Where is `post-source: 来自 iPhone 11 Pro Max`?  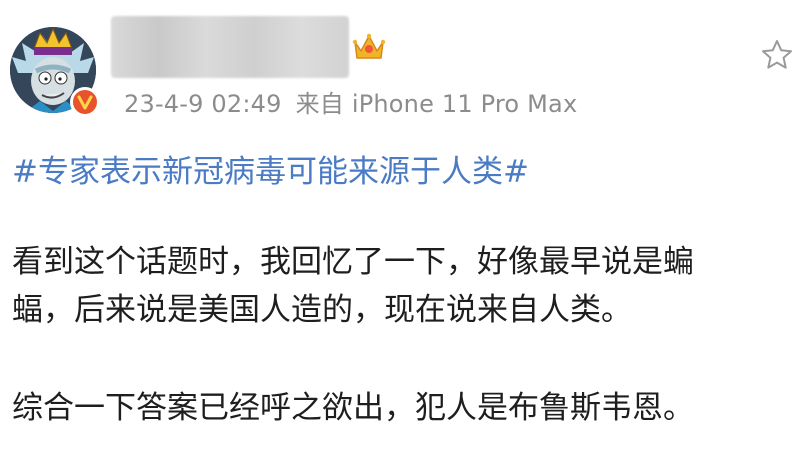 post-source: 来自 iPhone 11 Pro Max is located at coordinates (436, 104).